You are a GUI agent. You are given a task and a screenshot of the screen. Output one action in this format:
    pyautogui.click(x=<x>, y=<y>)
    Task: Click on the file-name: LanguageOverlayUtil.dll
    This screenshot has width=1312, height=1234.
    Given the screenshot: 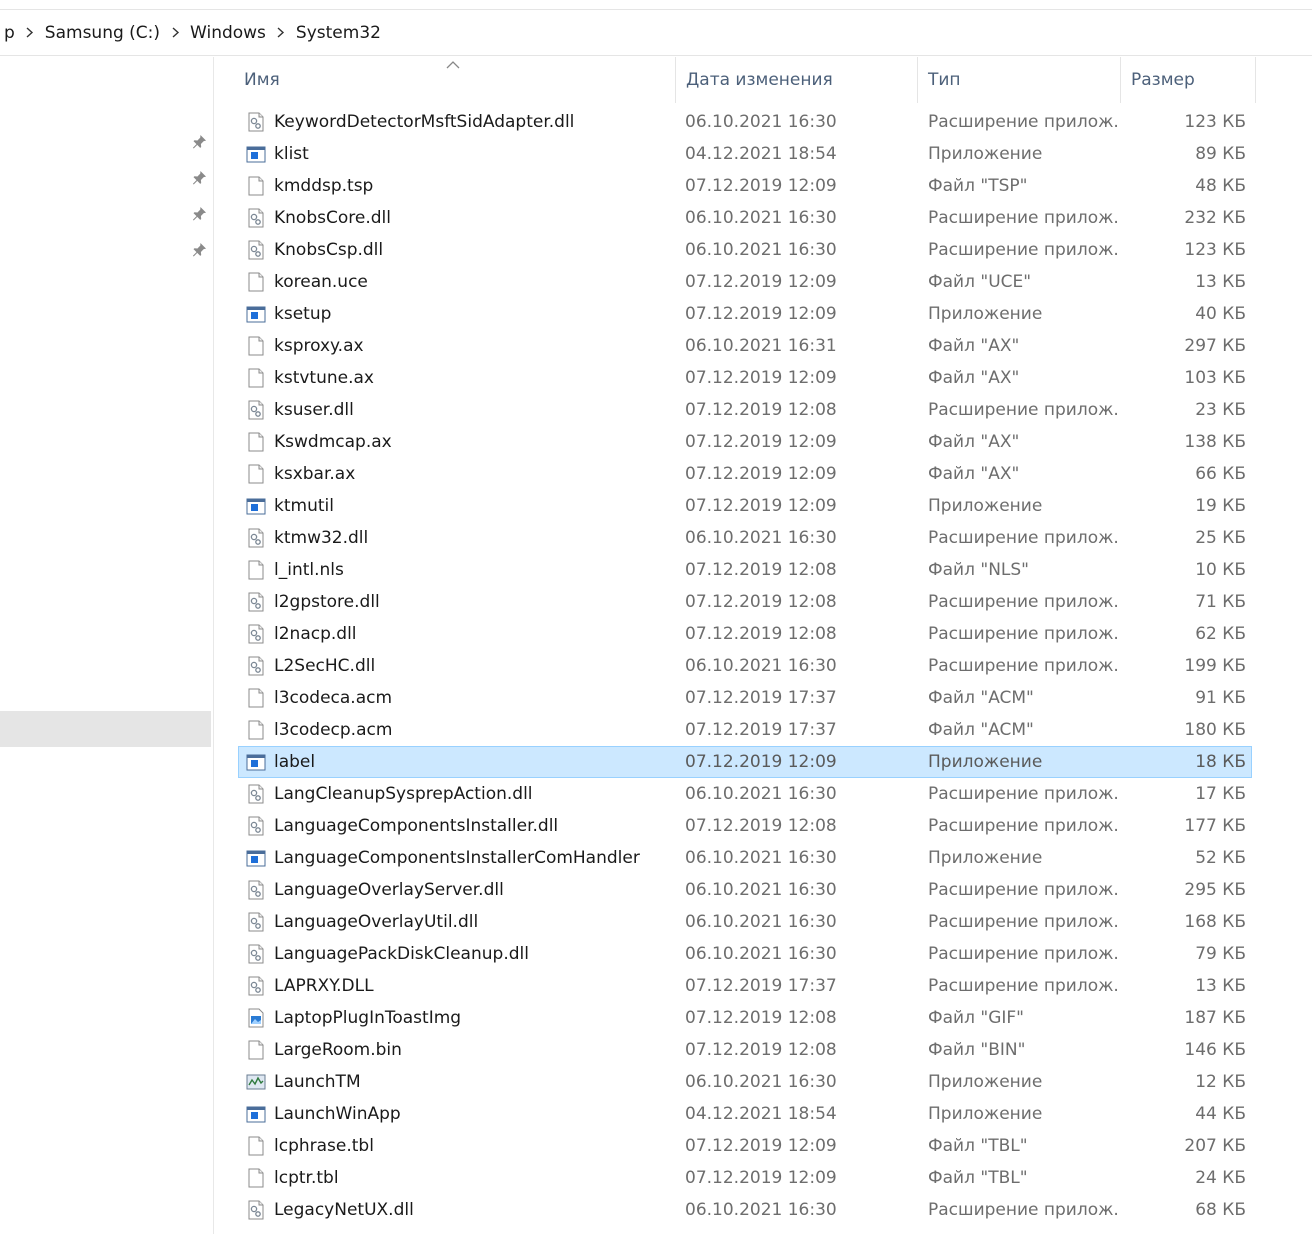 What is the action you would take?
    pyautogui.click(x=376, y=922)
    